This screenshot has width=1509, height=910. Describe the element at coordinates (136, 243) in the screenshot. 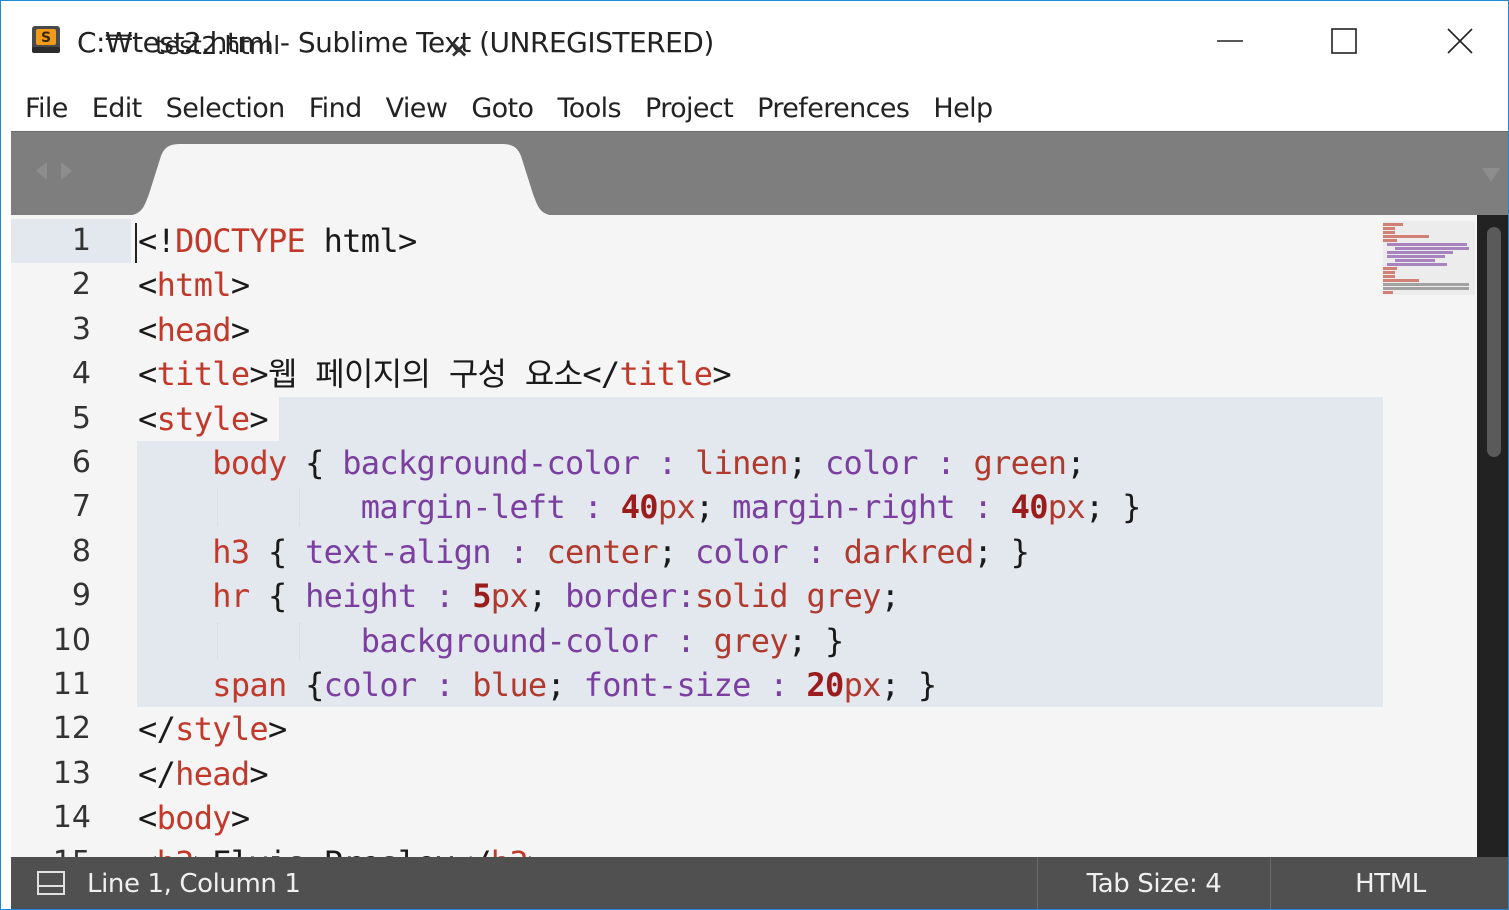

I see `text-cursor` at that location.